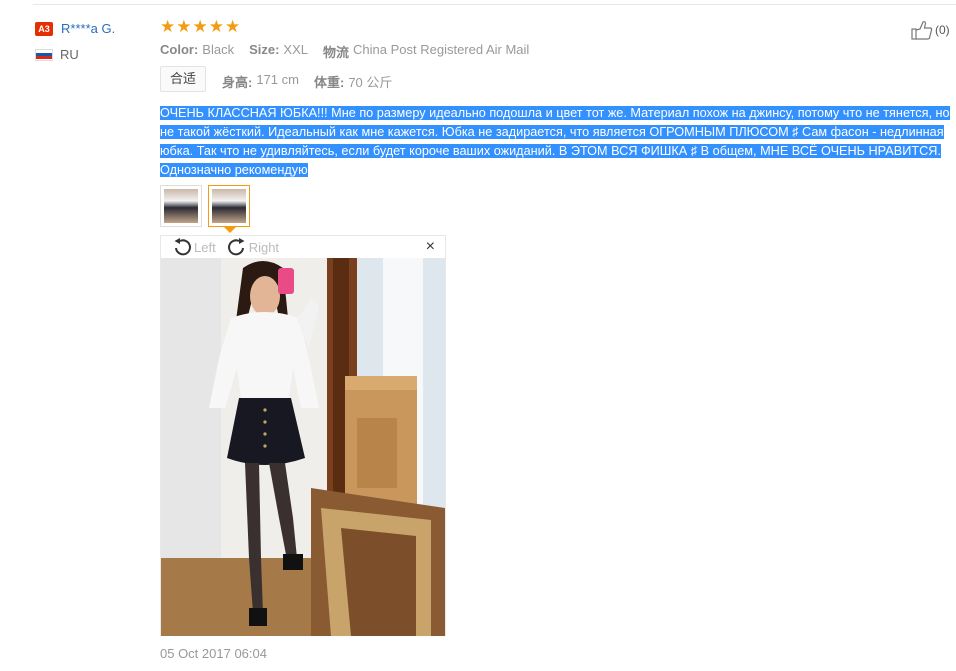 The width and height of the screenshot is (956, 671). What do you see at coordinates (179, 49) in the screenshot?
I see `color-label: Color:` at bounding box center [179, 49].